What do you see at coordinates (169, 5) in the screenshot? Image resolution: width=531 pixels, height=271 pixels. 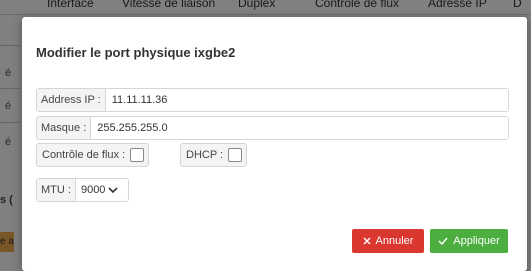 I see `bg-col-speed: Vitesse de liaison` at bounding box center [169, 5].